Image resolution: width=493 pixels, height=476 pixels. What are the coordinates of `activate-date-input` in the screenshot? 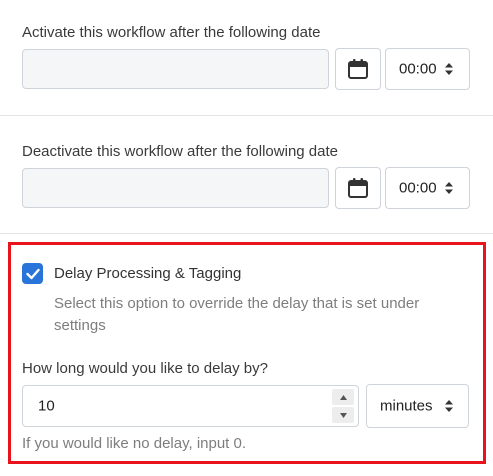 It's located at (175, 69).